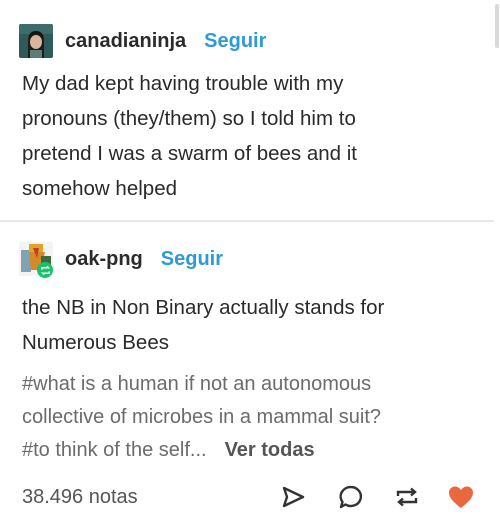 The width and height of the screenshot is (500, 529). Describe the element at coordinates (247, 498) in the screenshot. I see `post-footer: 38.496 notas` at that location.